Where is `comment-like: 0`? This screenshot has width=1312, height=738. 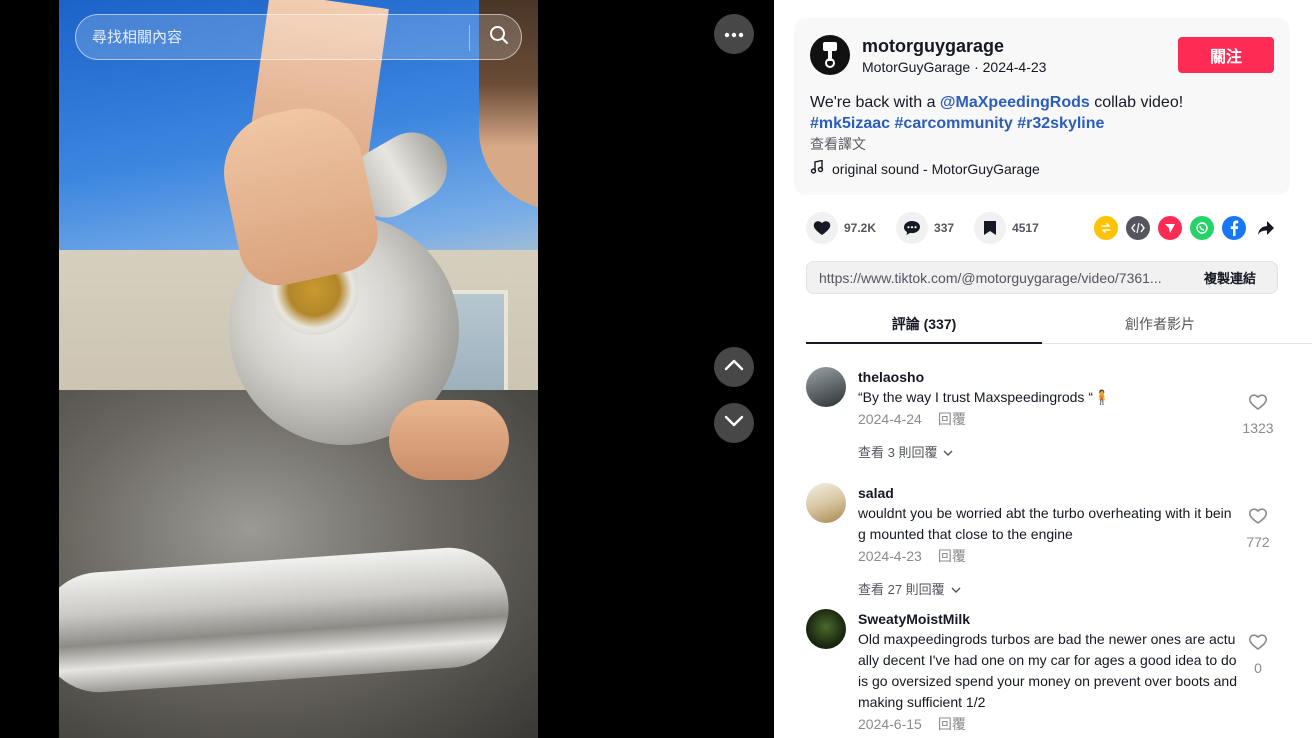
comment-like: 0 is located at coordinates (1258, 654).